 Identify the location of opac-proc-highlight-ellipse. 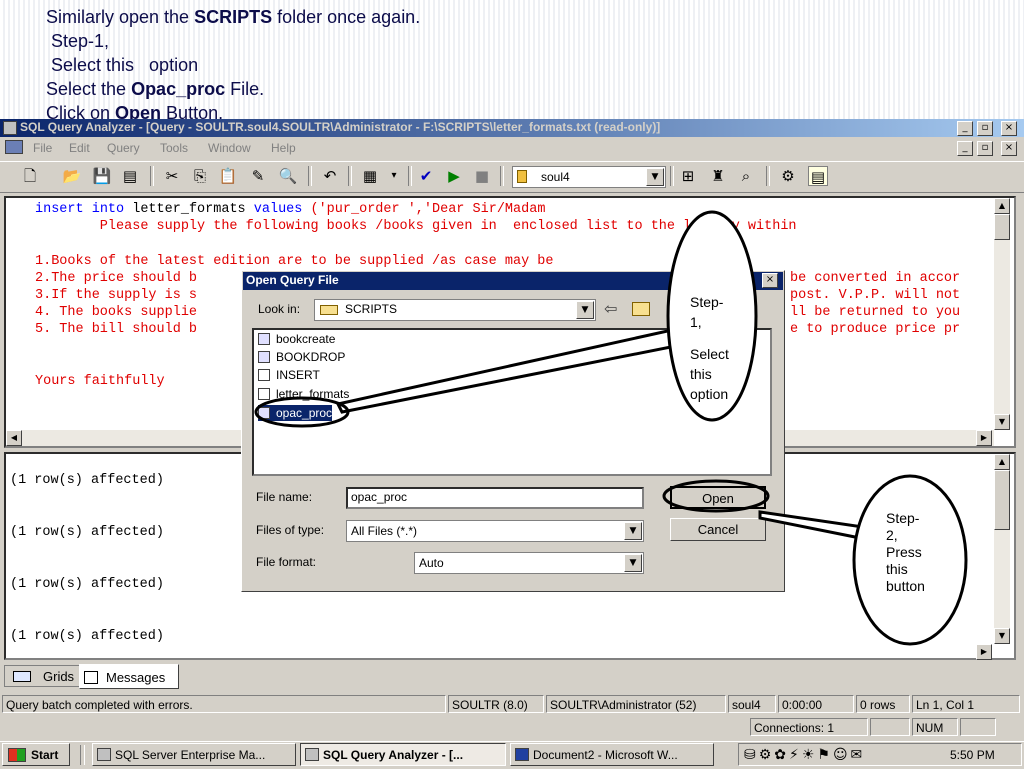
(302, 412).